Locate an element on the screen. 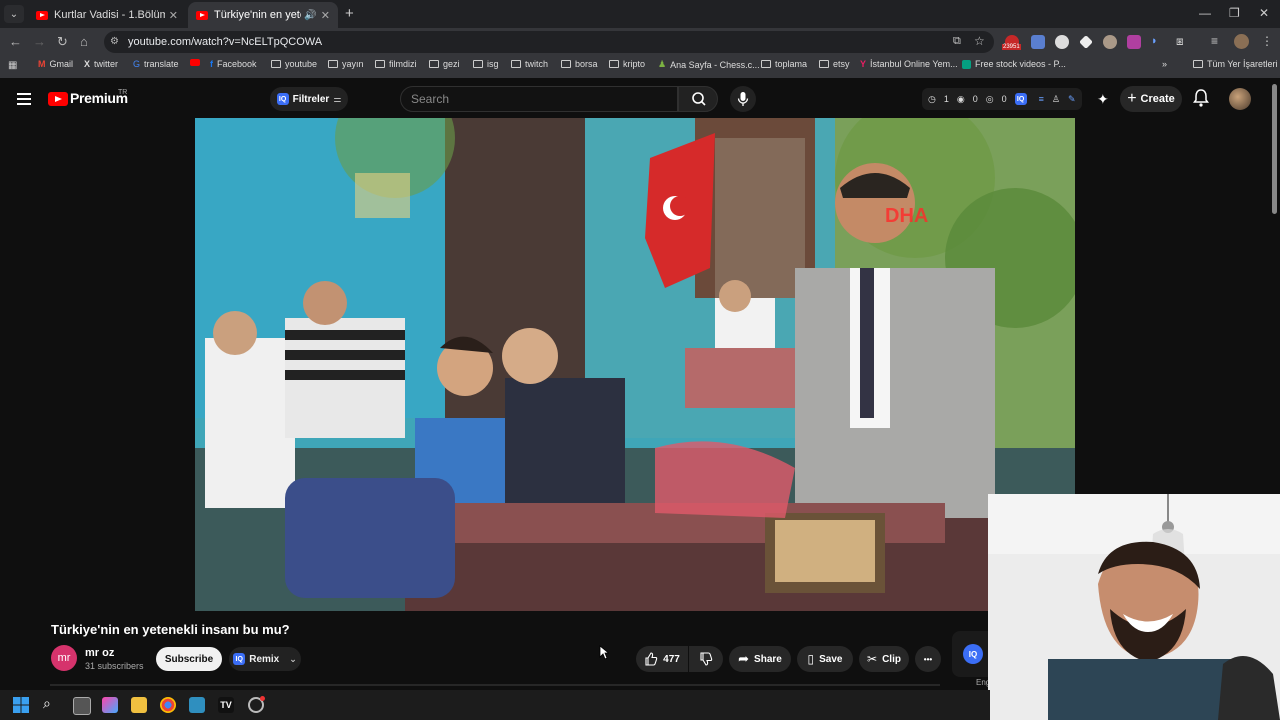 This screenshot has height=720, width=1280. remix-label: Remix is located at coordinates (264, 659).